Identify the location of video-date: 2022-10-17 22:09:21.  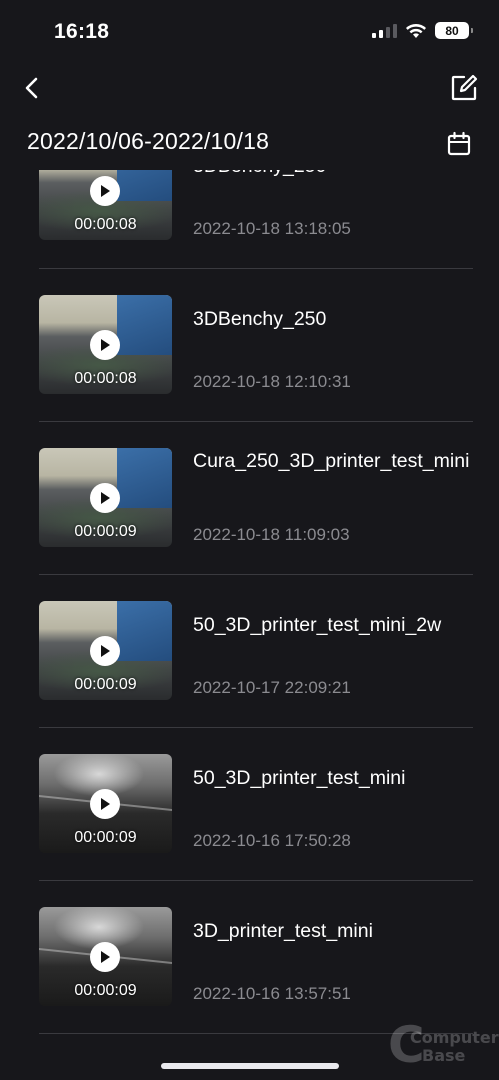
(272, 687).